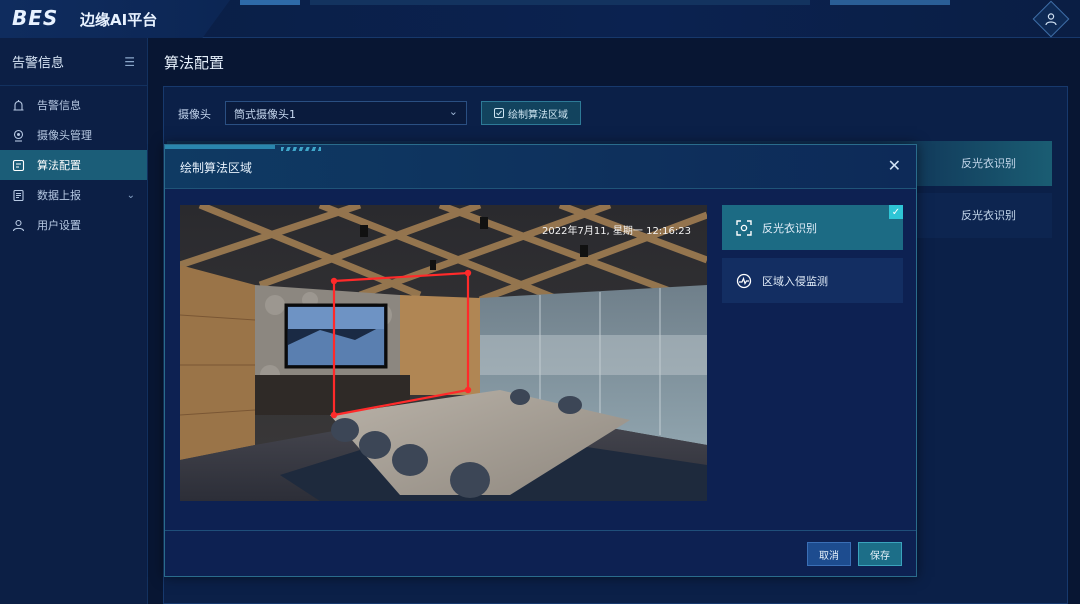 The image size is (1080, 604). Describe the element at coordinates (73, 62) in the screenshot. I see `sidebar-header: 告警信息 ☰` at that location.